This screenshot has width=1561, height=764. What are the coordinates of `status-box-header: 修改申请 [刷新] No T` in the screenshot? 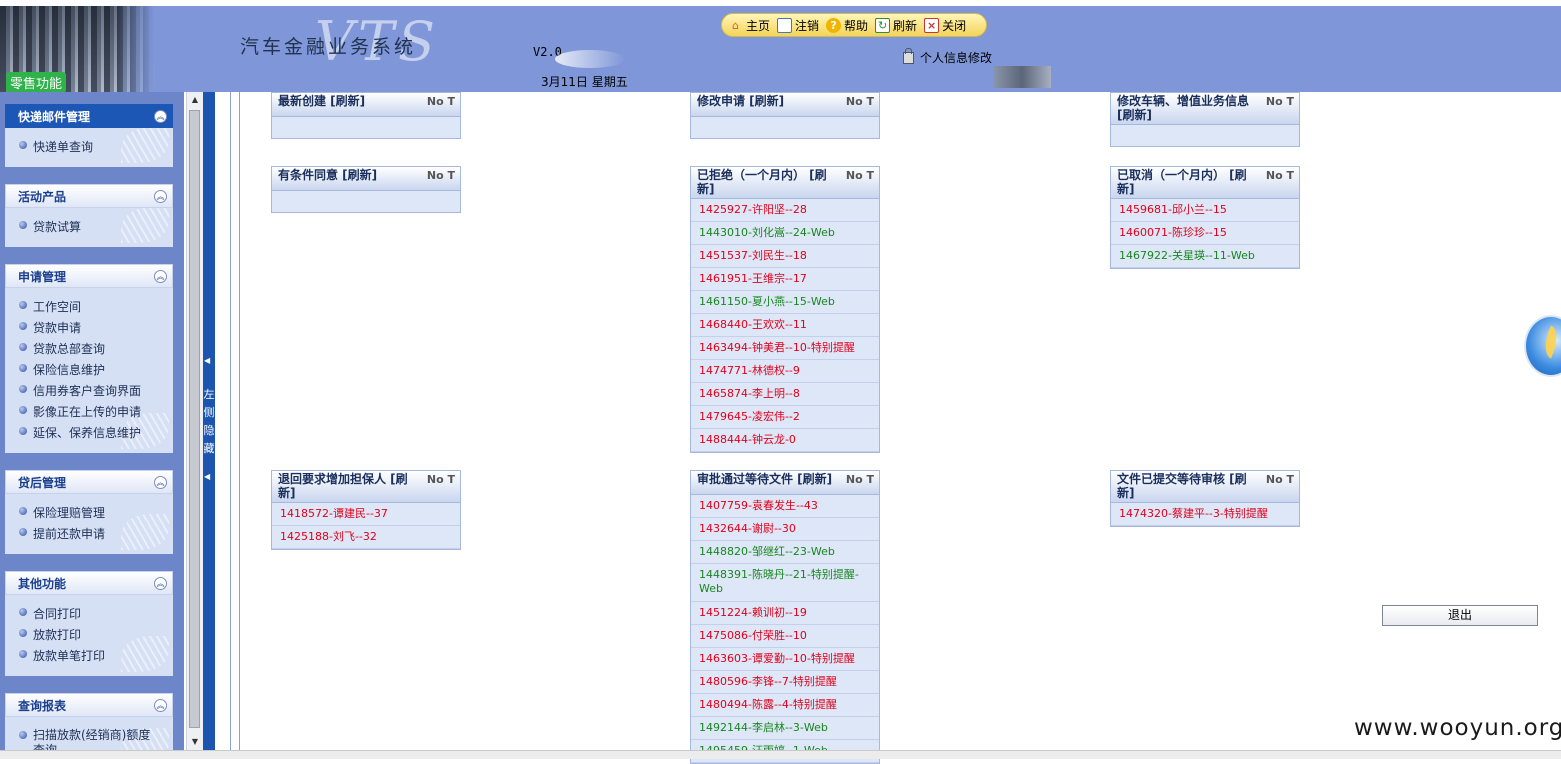 It's located at (785, 105).